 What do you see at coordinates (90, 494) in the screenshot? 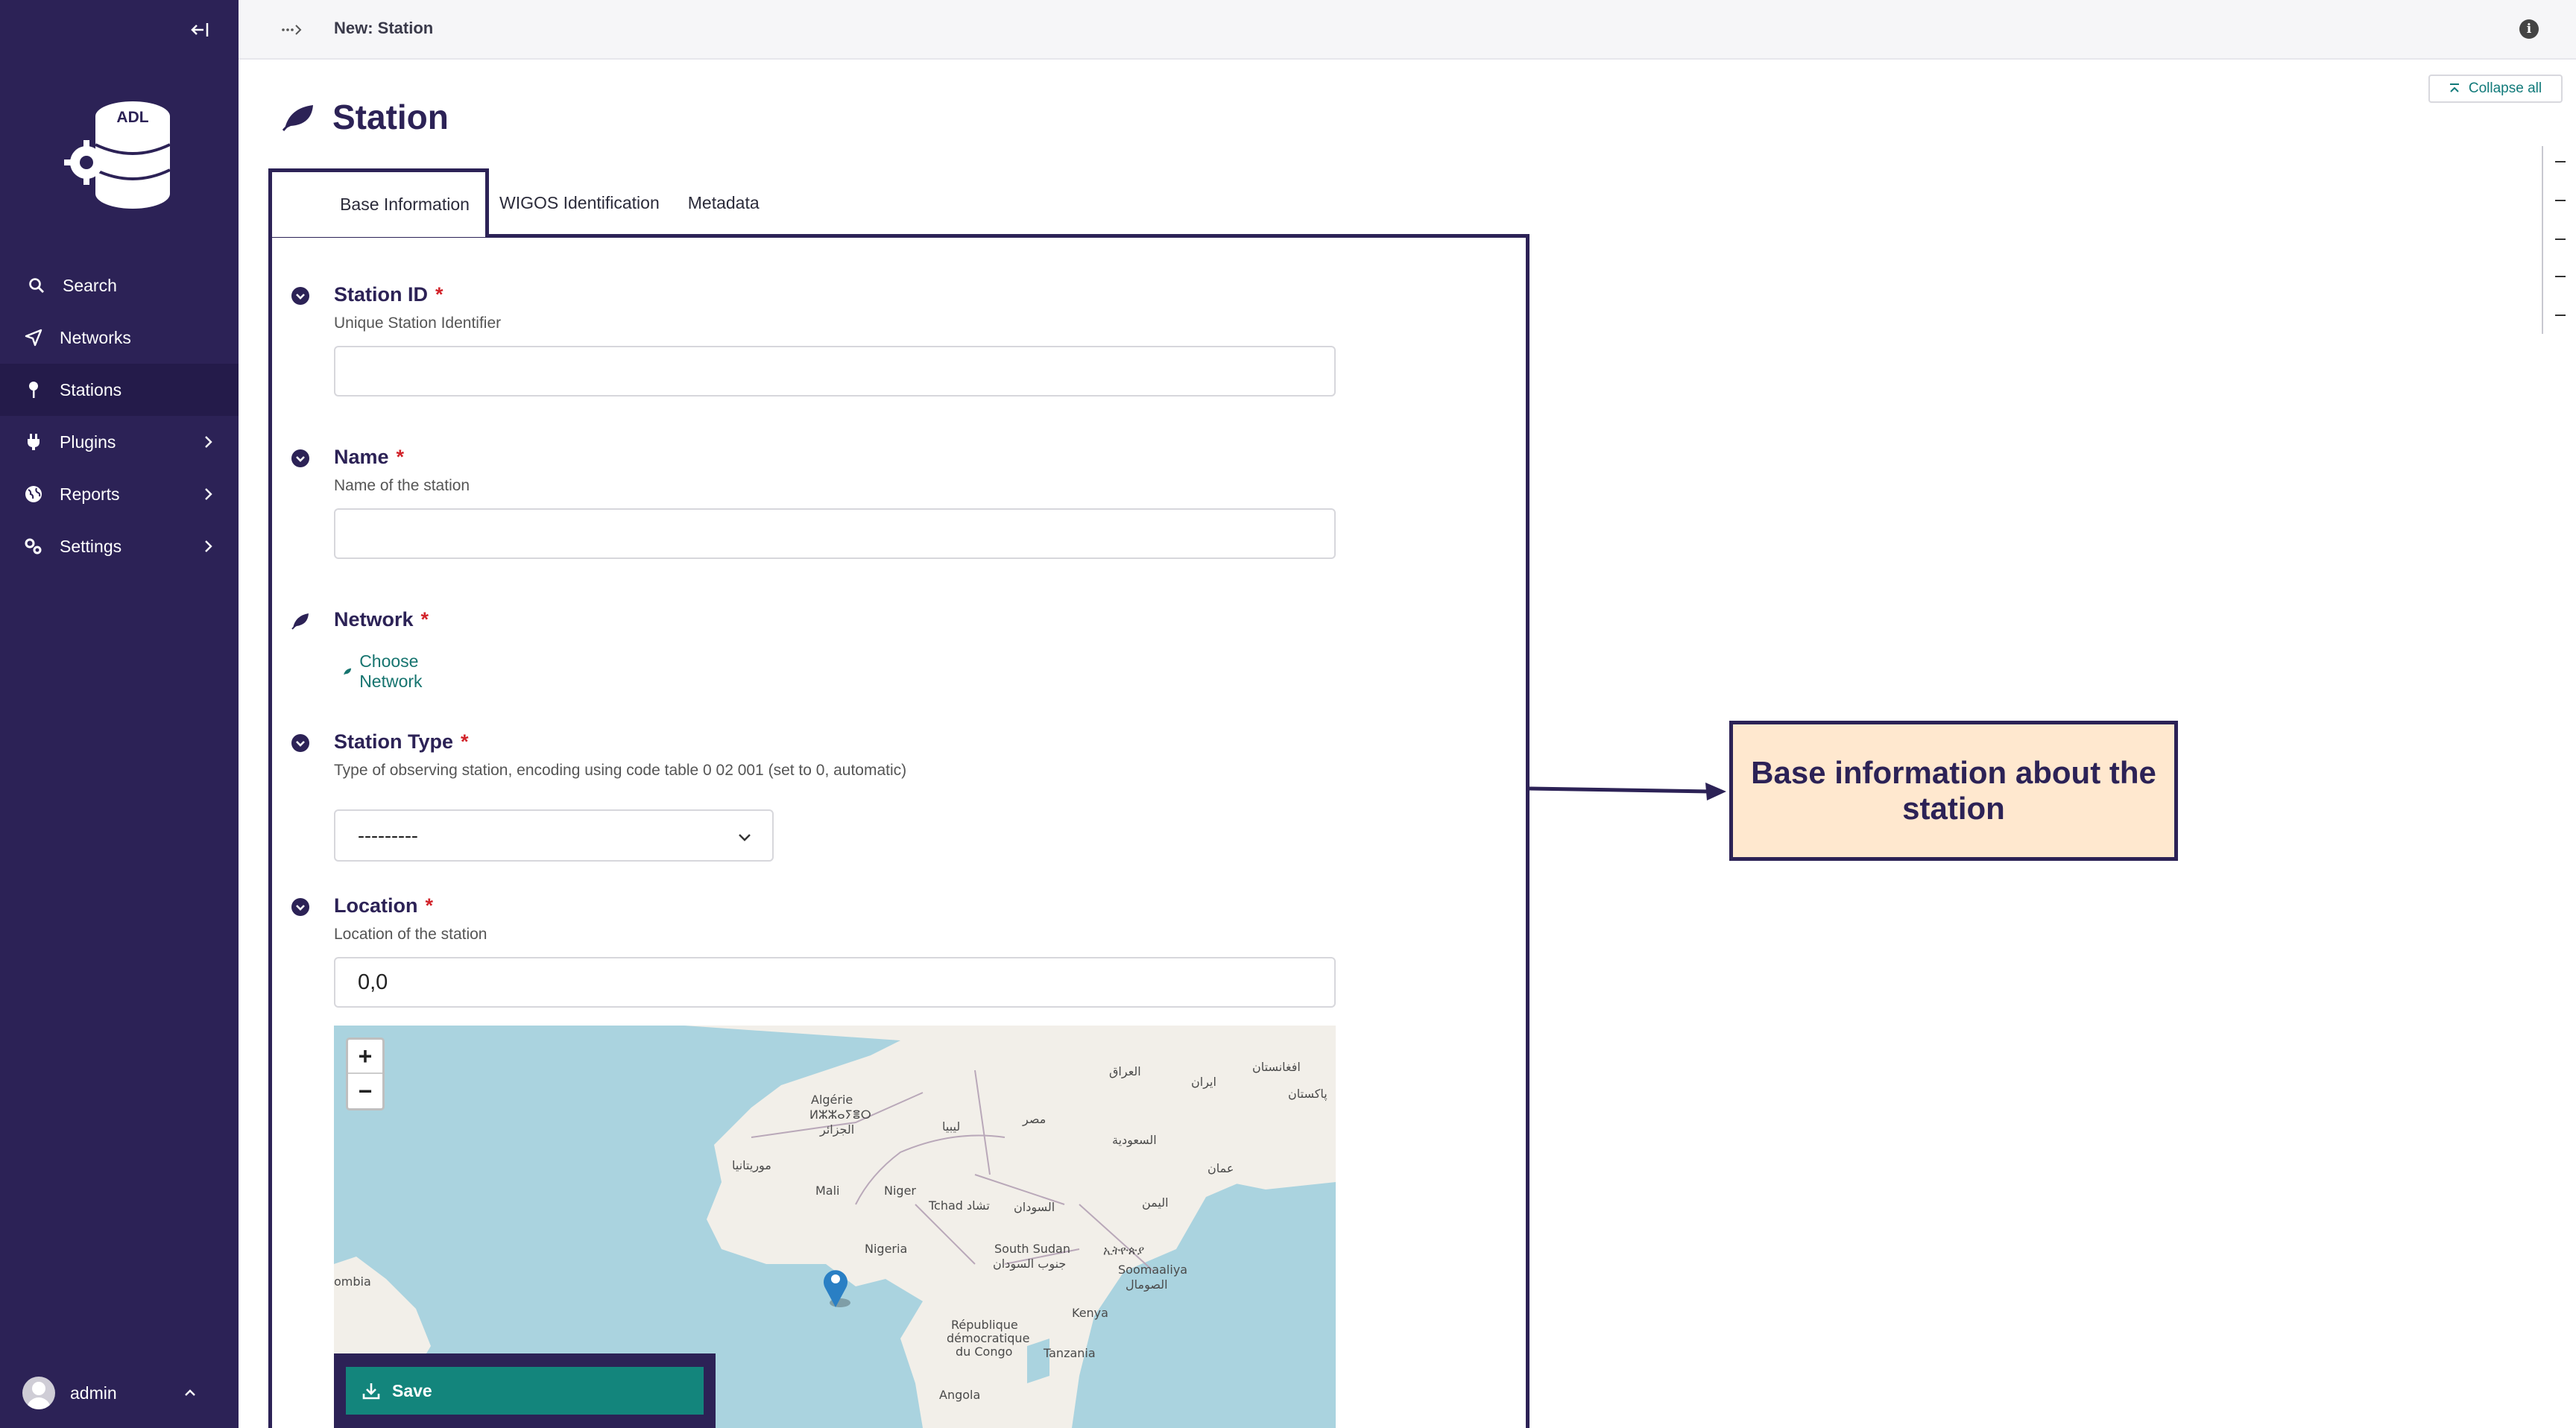
I see `sidebar-item-label: Reports` at bounding box center [90, 494].